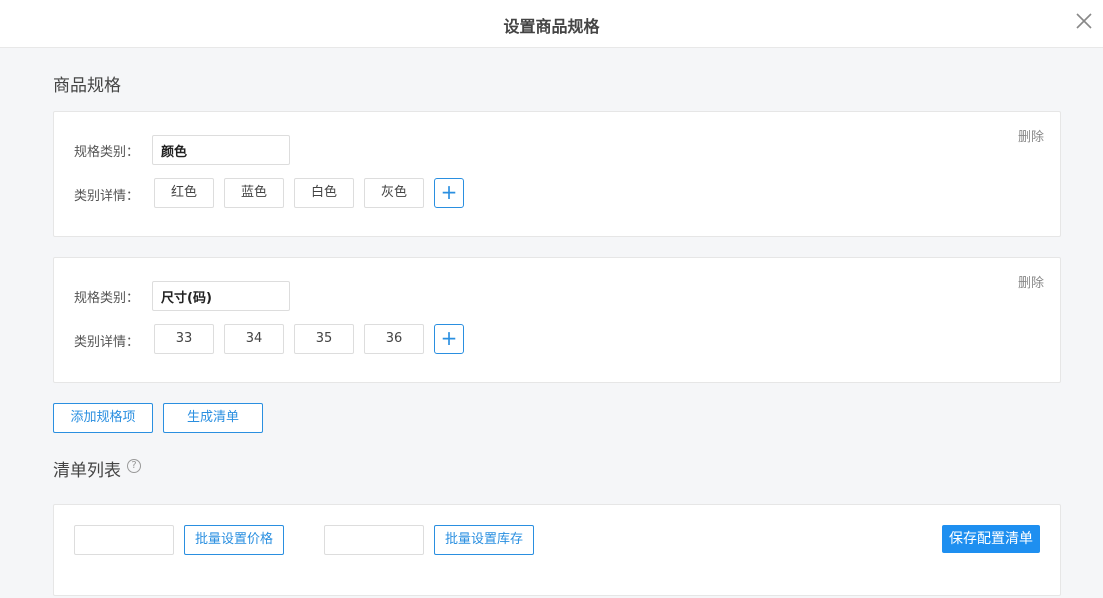 Image resolution: width=1103 pixels, height=598 pixels. Describe the element at coordinates (484, 540) in the screenshot. I see `batch-set-stock-button: 批量设置库存` at that location.